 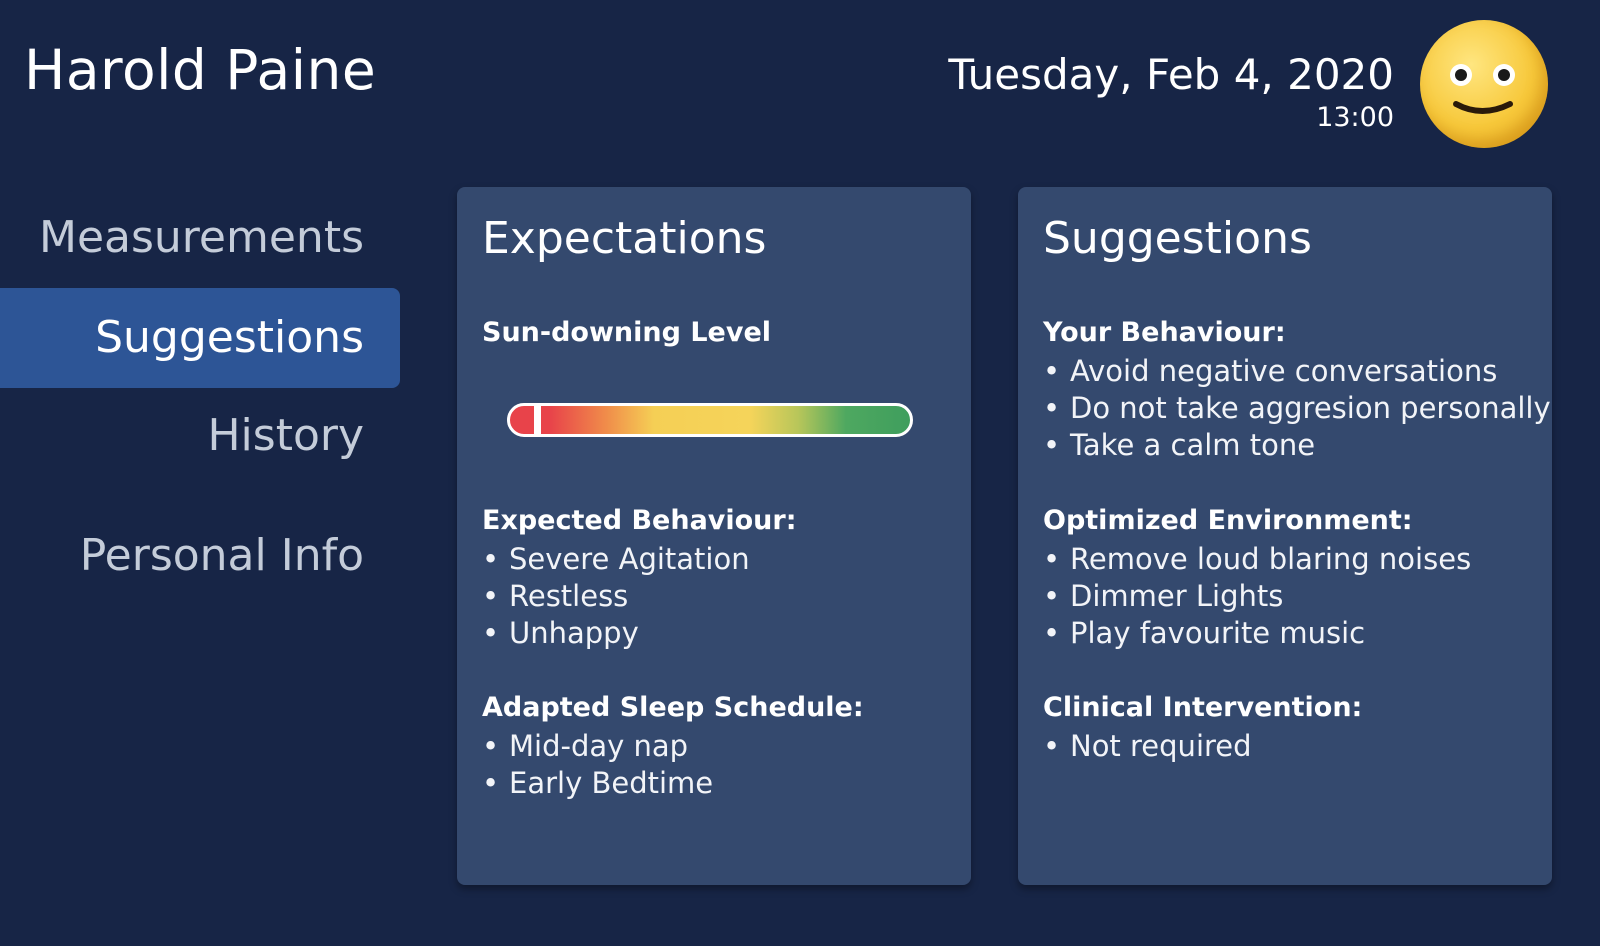 What do you see at coordinates (597, 783) in the screenshot?
I see `list-item: Early Bedtime` at bounding box center [597, 783].